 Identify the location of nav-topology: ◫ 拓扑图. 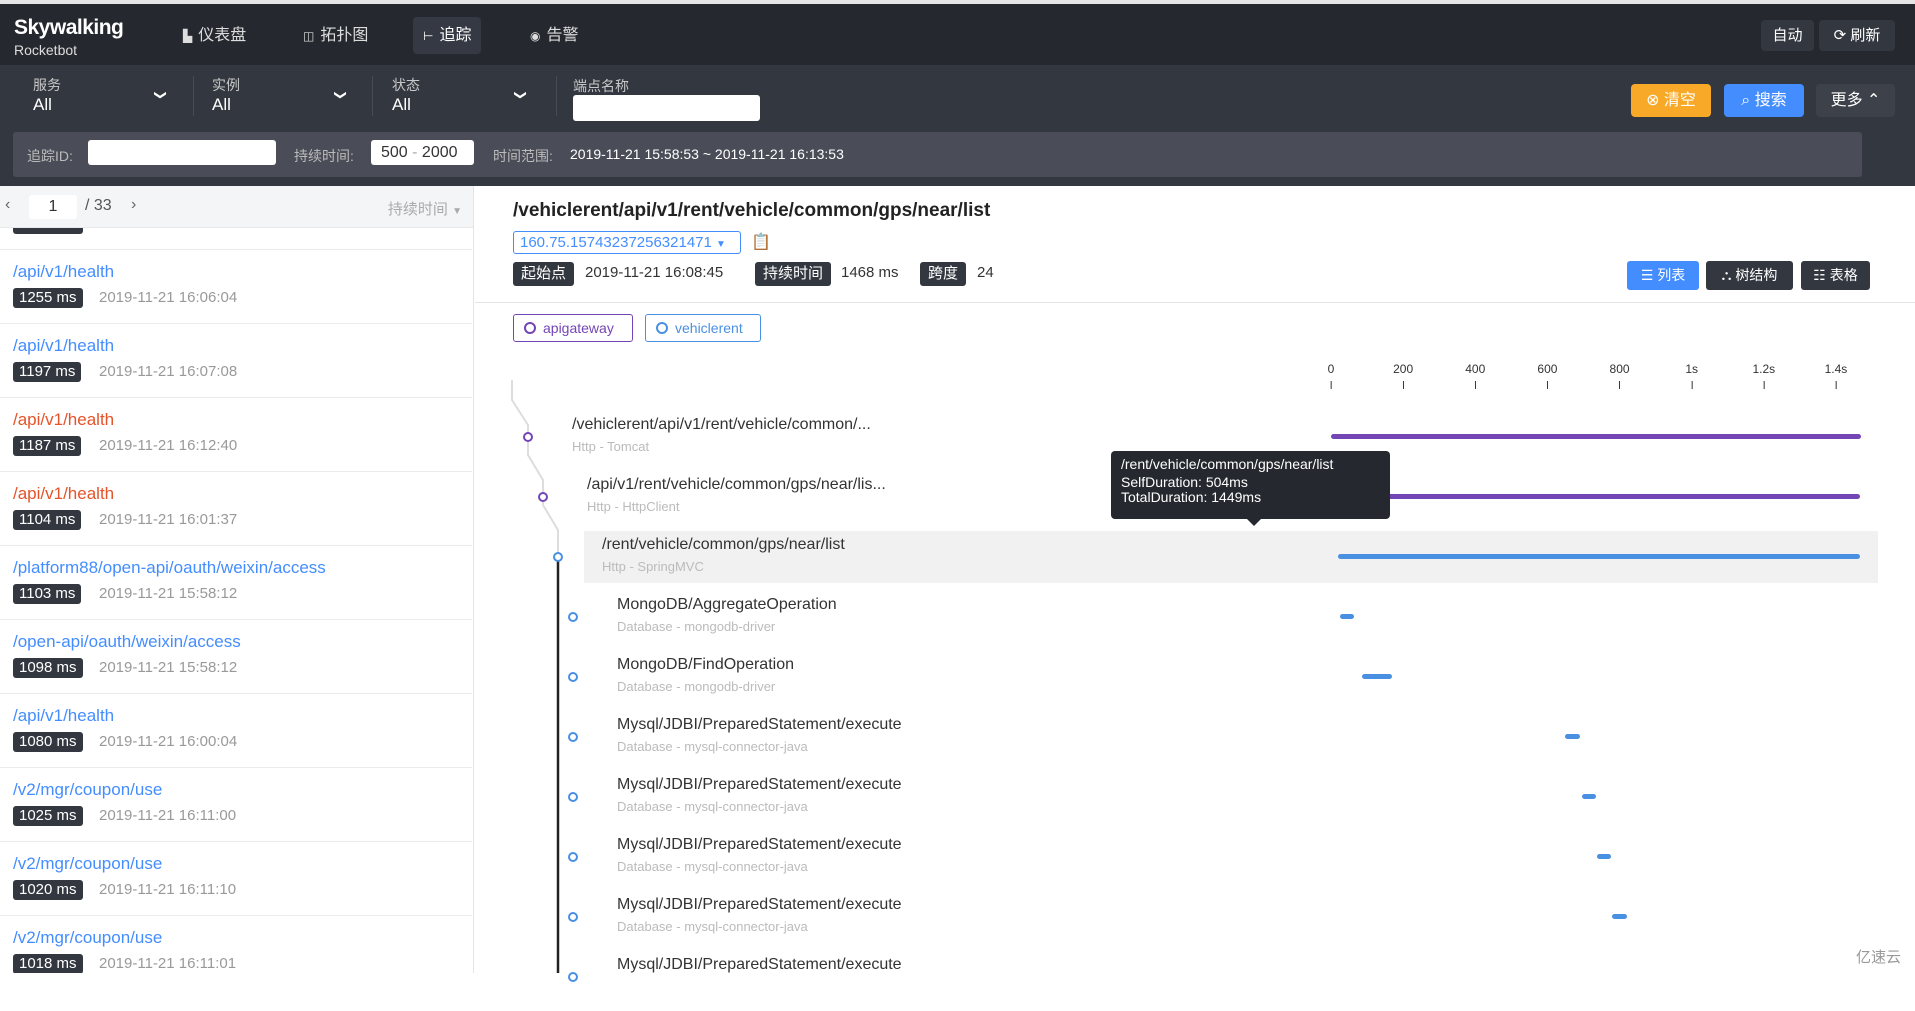
(335, 35).